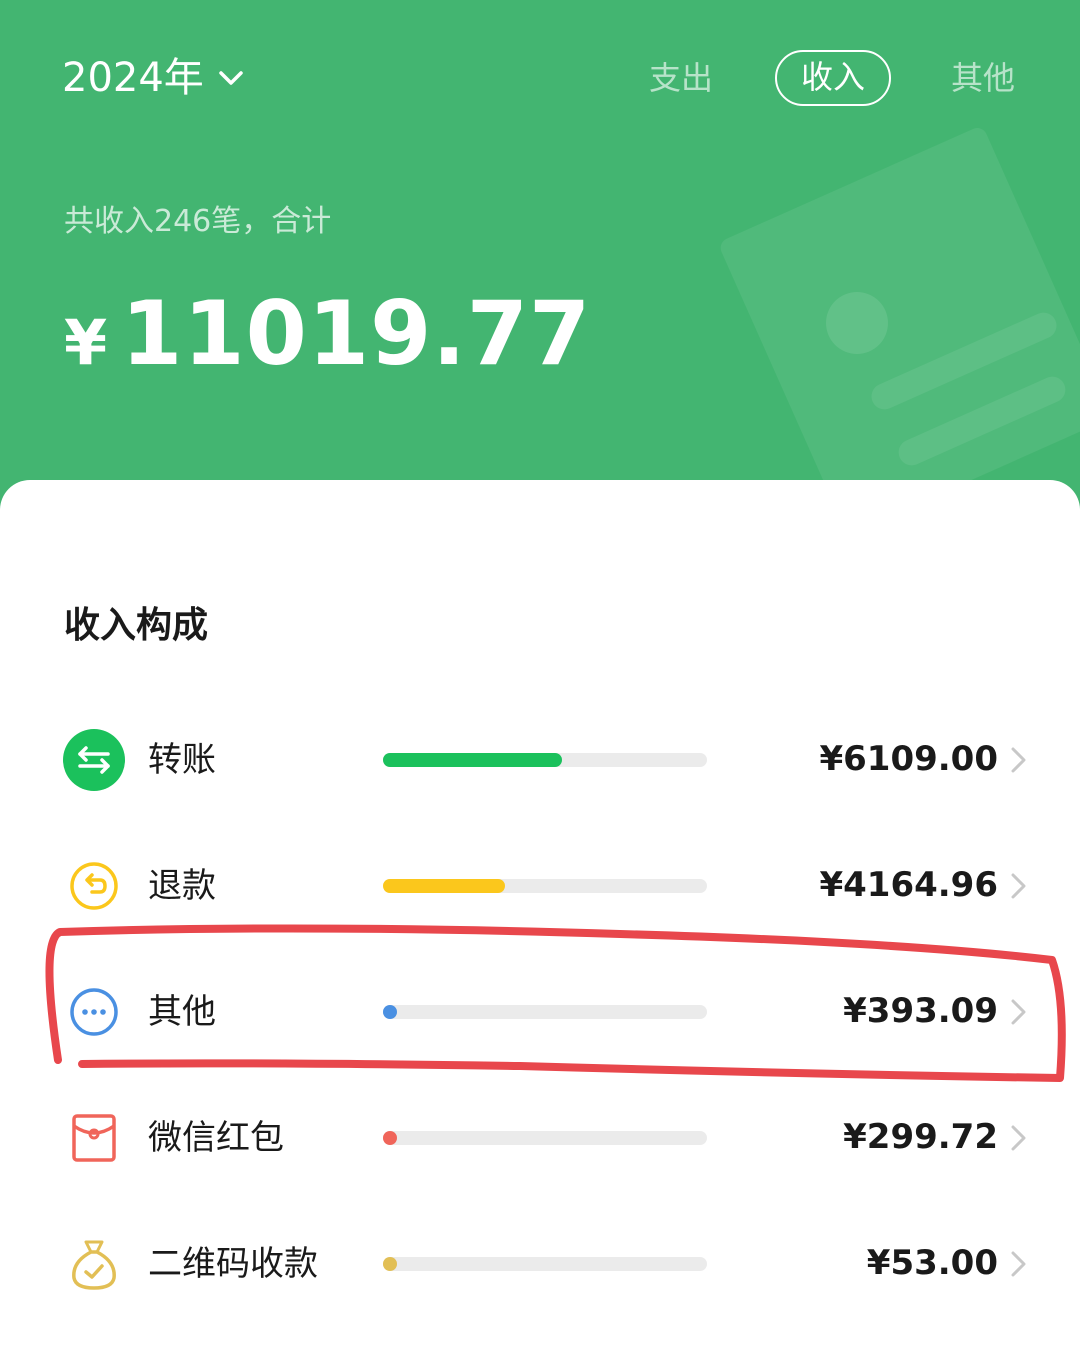  Describe the element at coordinates (94, 886) in the screenshot. I see `refund-icon` at that location.